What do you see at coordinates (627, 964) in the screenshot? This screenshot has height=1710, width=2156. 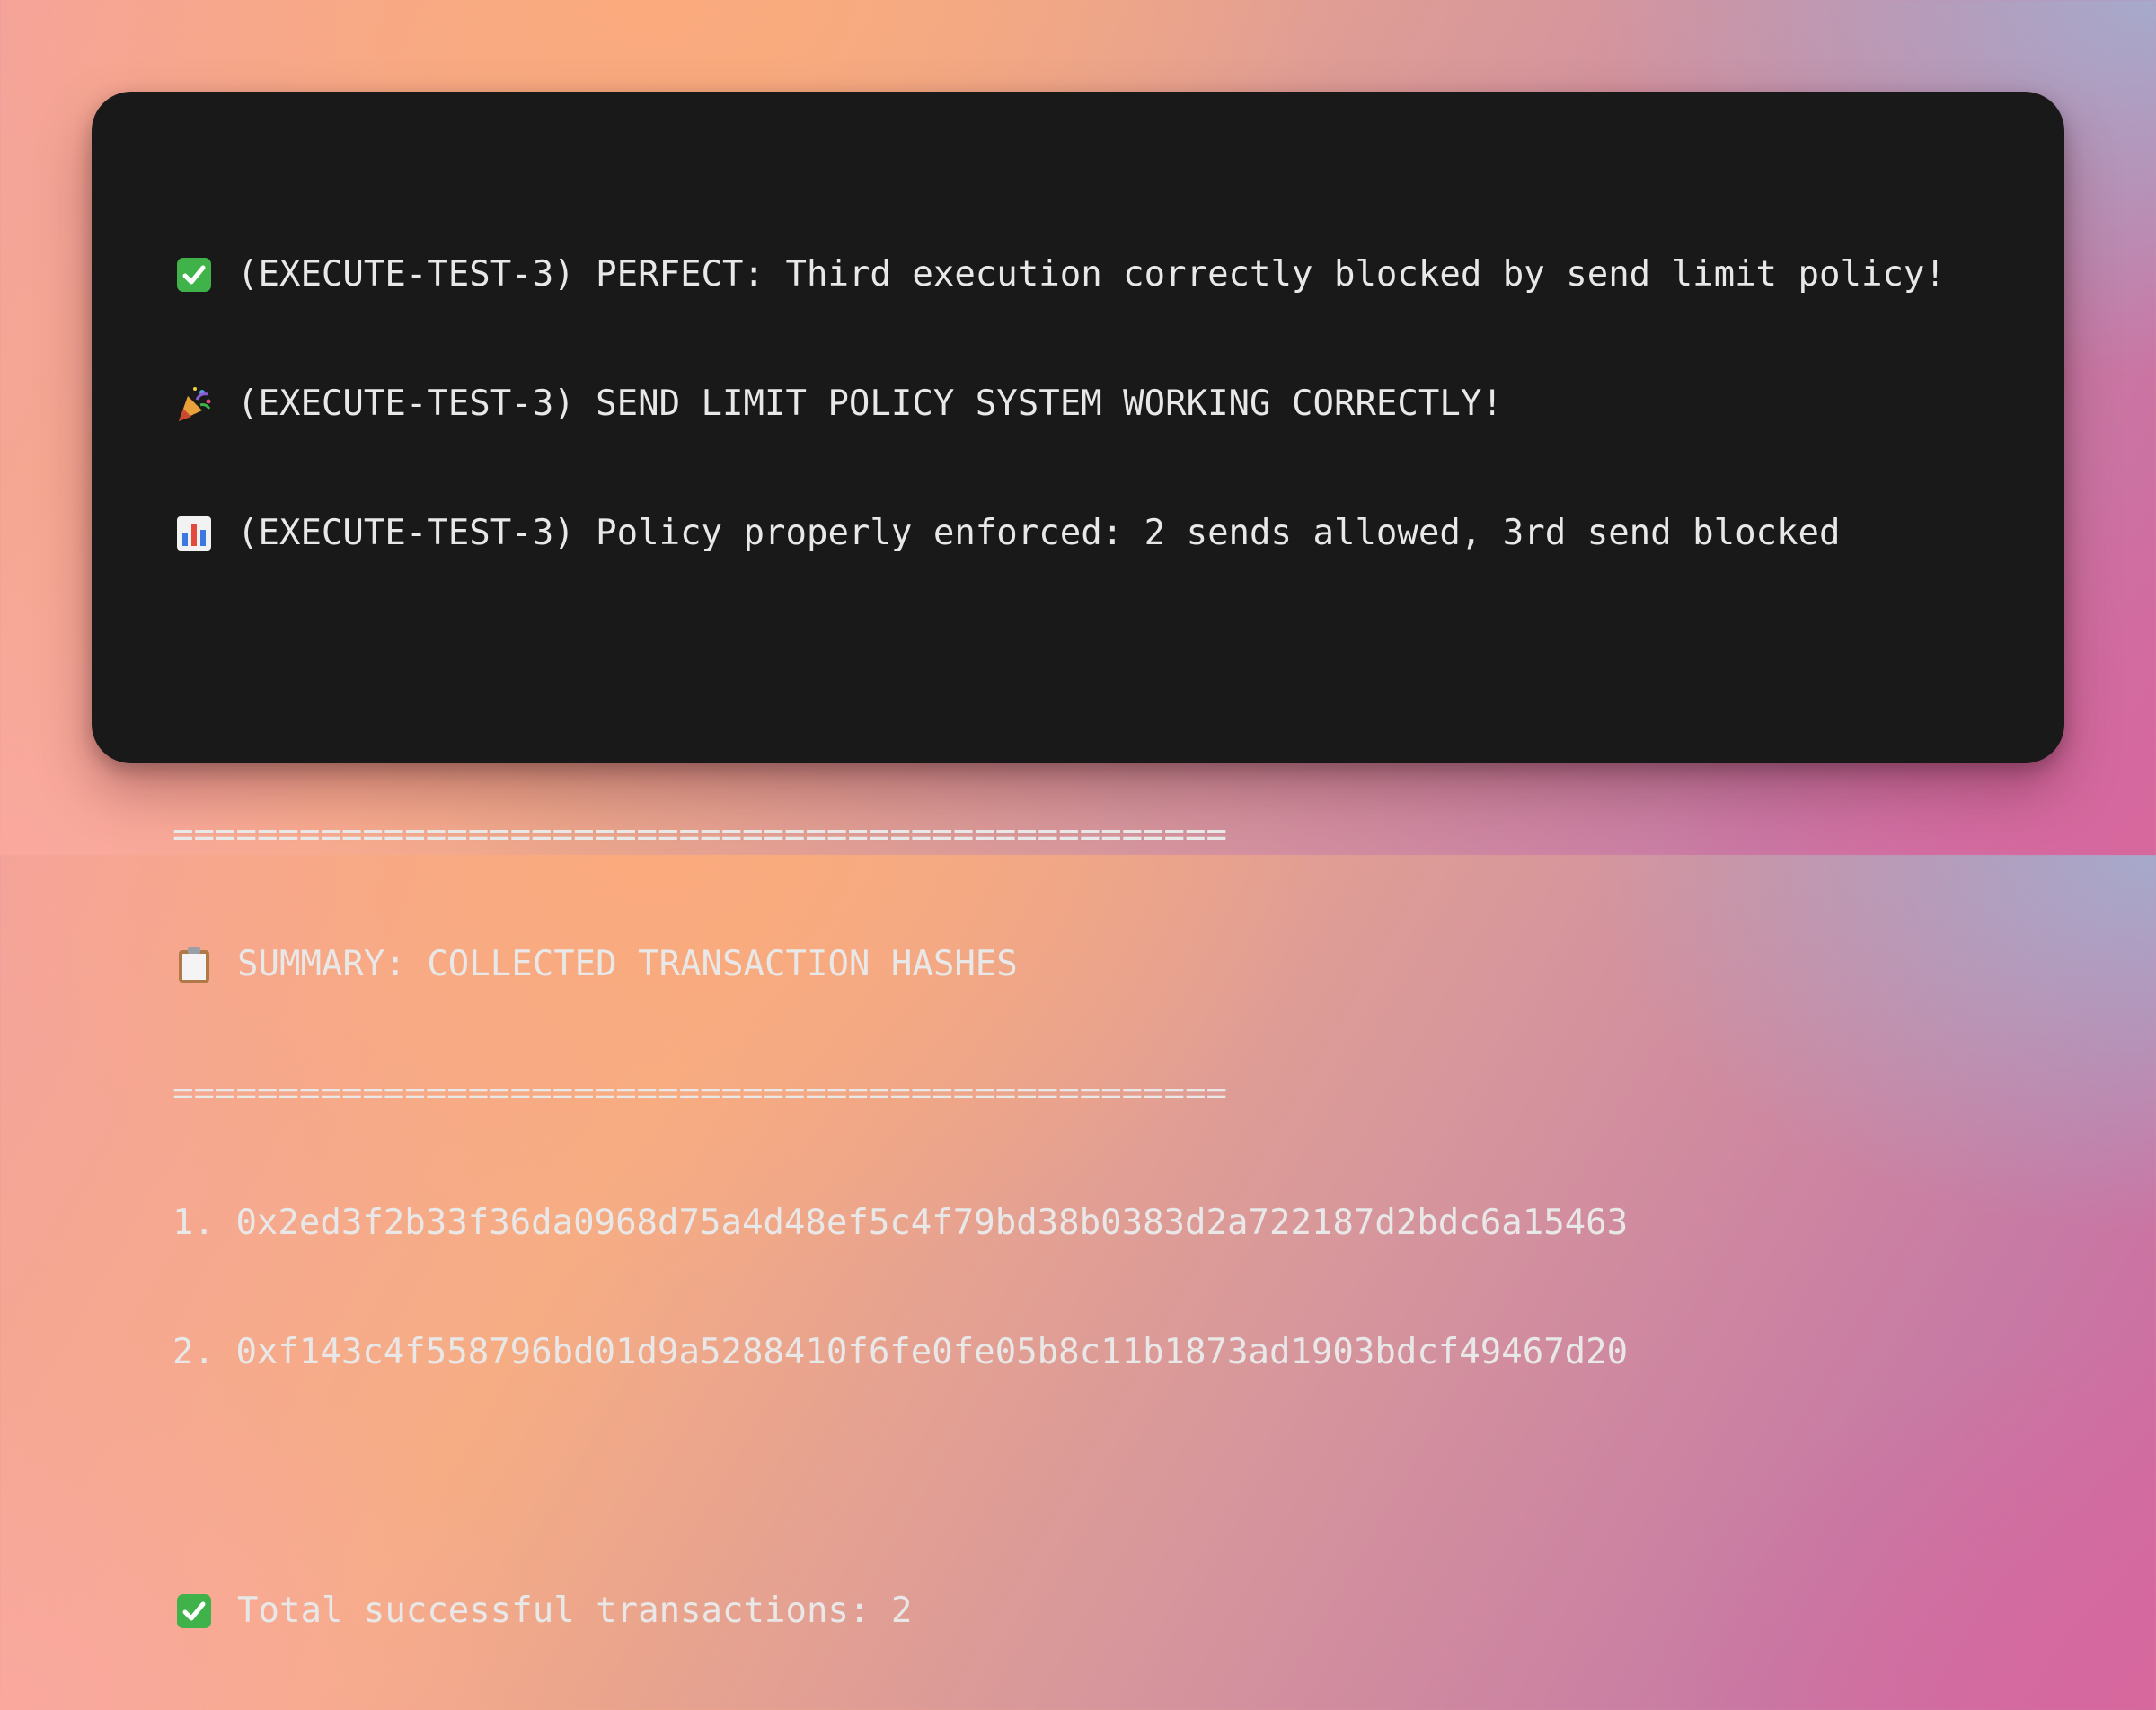 I see `summary-title: SUMMARY: COLLECTED TRANSACTION HASHES` at bounding box center [627, 964].